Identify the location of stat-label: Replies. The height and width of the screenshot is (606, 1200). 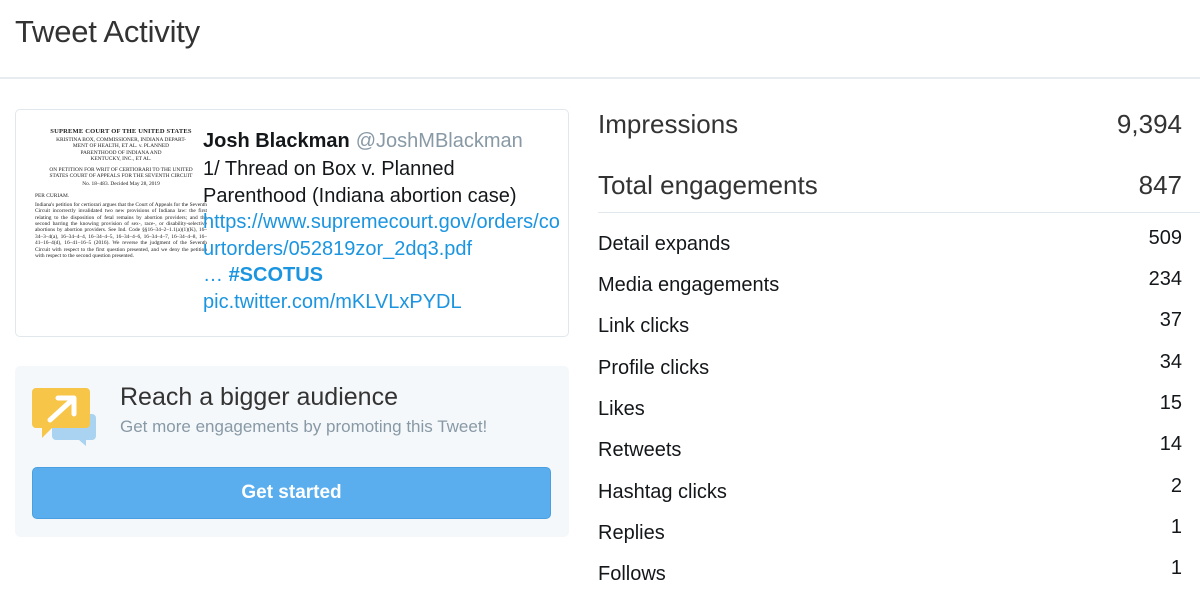
(631, 533).